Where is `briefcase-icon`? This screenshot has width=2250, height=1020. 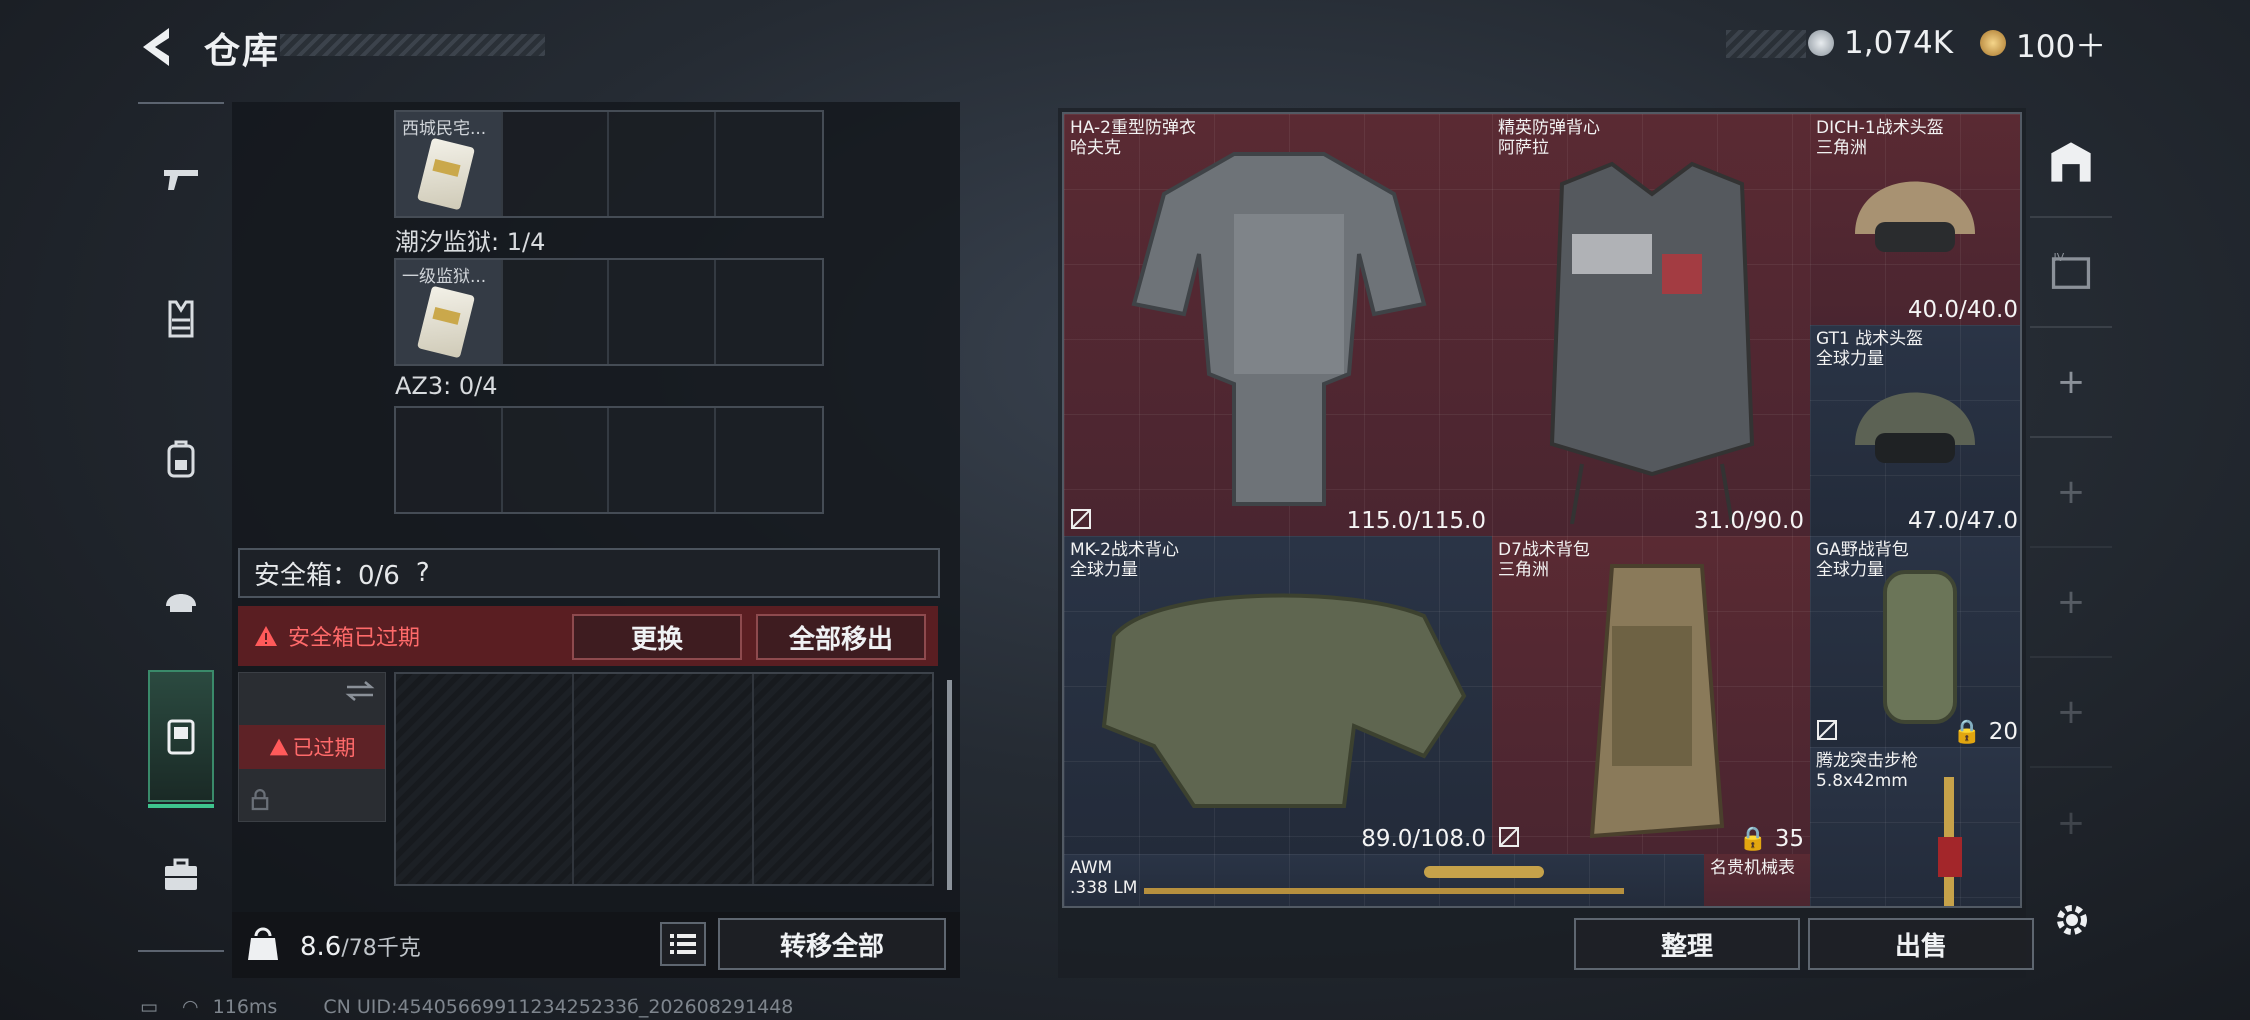 briefcase-icon is located at coordinates (181, 874).